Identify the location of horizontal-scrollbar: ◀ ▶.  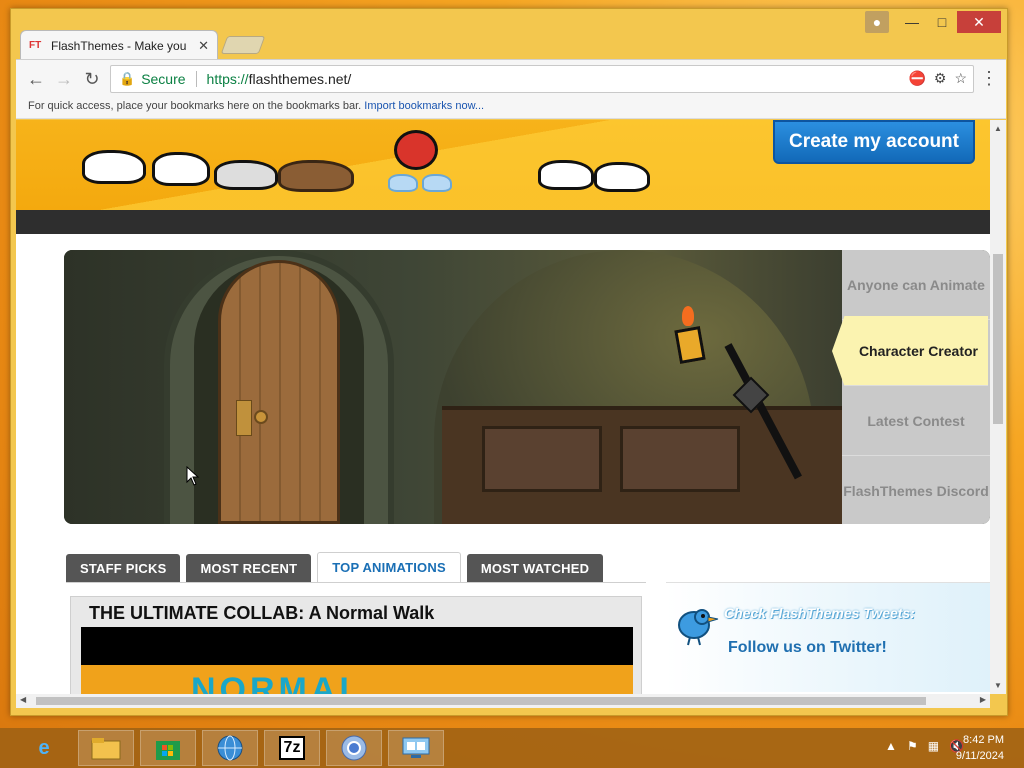
(503, 701).